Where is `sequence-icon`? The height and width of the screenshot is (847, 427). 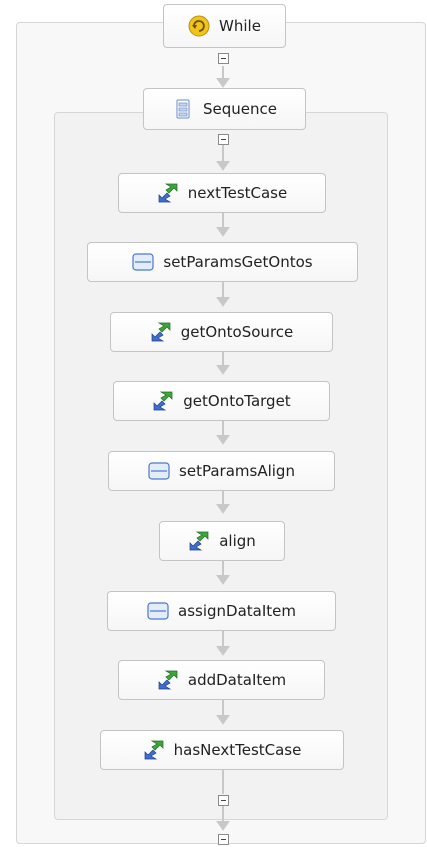
sequence-icon is located at coordinates (183, 109).